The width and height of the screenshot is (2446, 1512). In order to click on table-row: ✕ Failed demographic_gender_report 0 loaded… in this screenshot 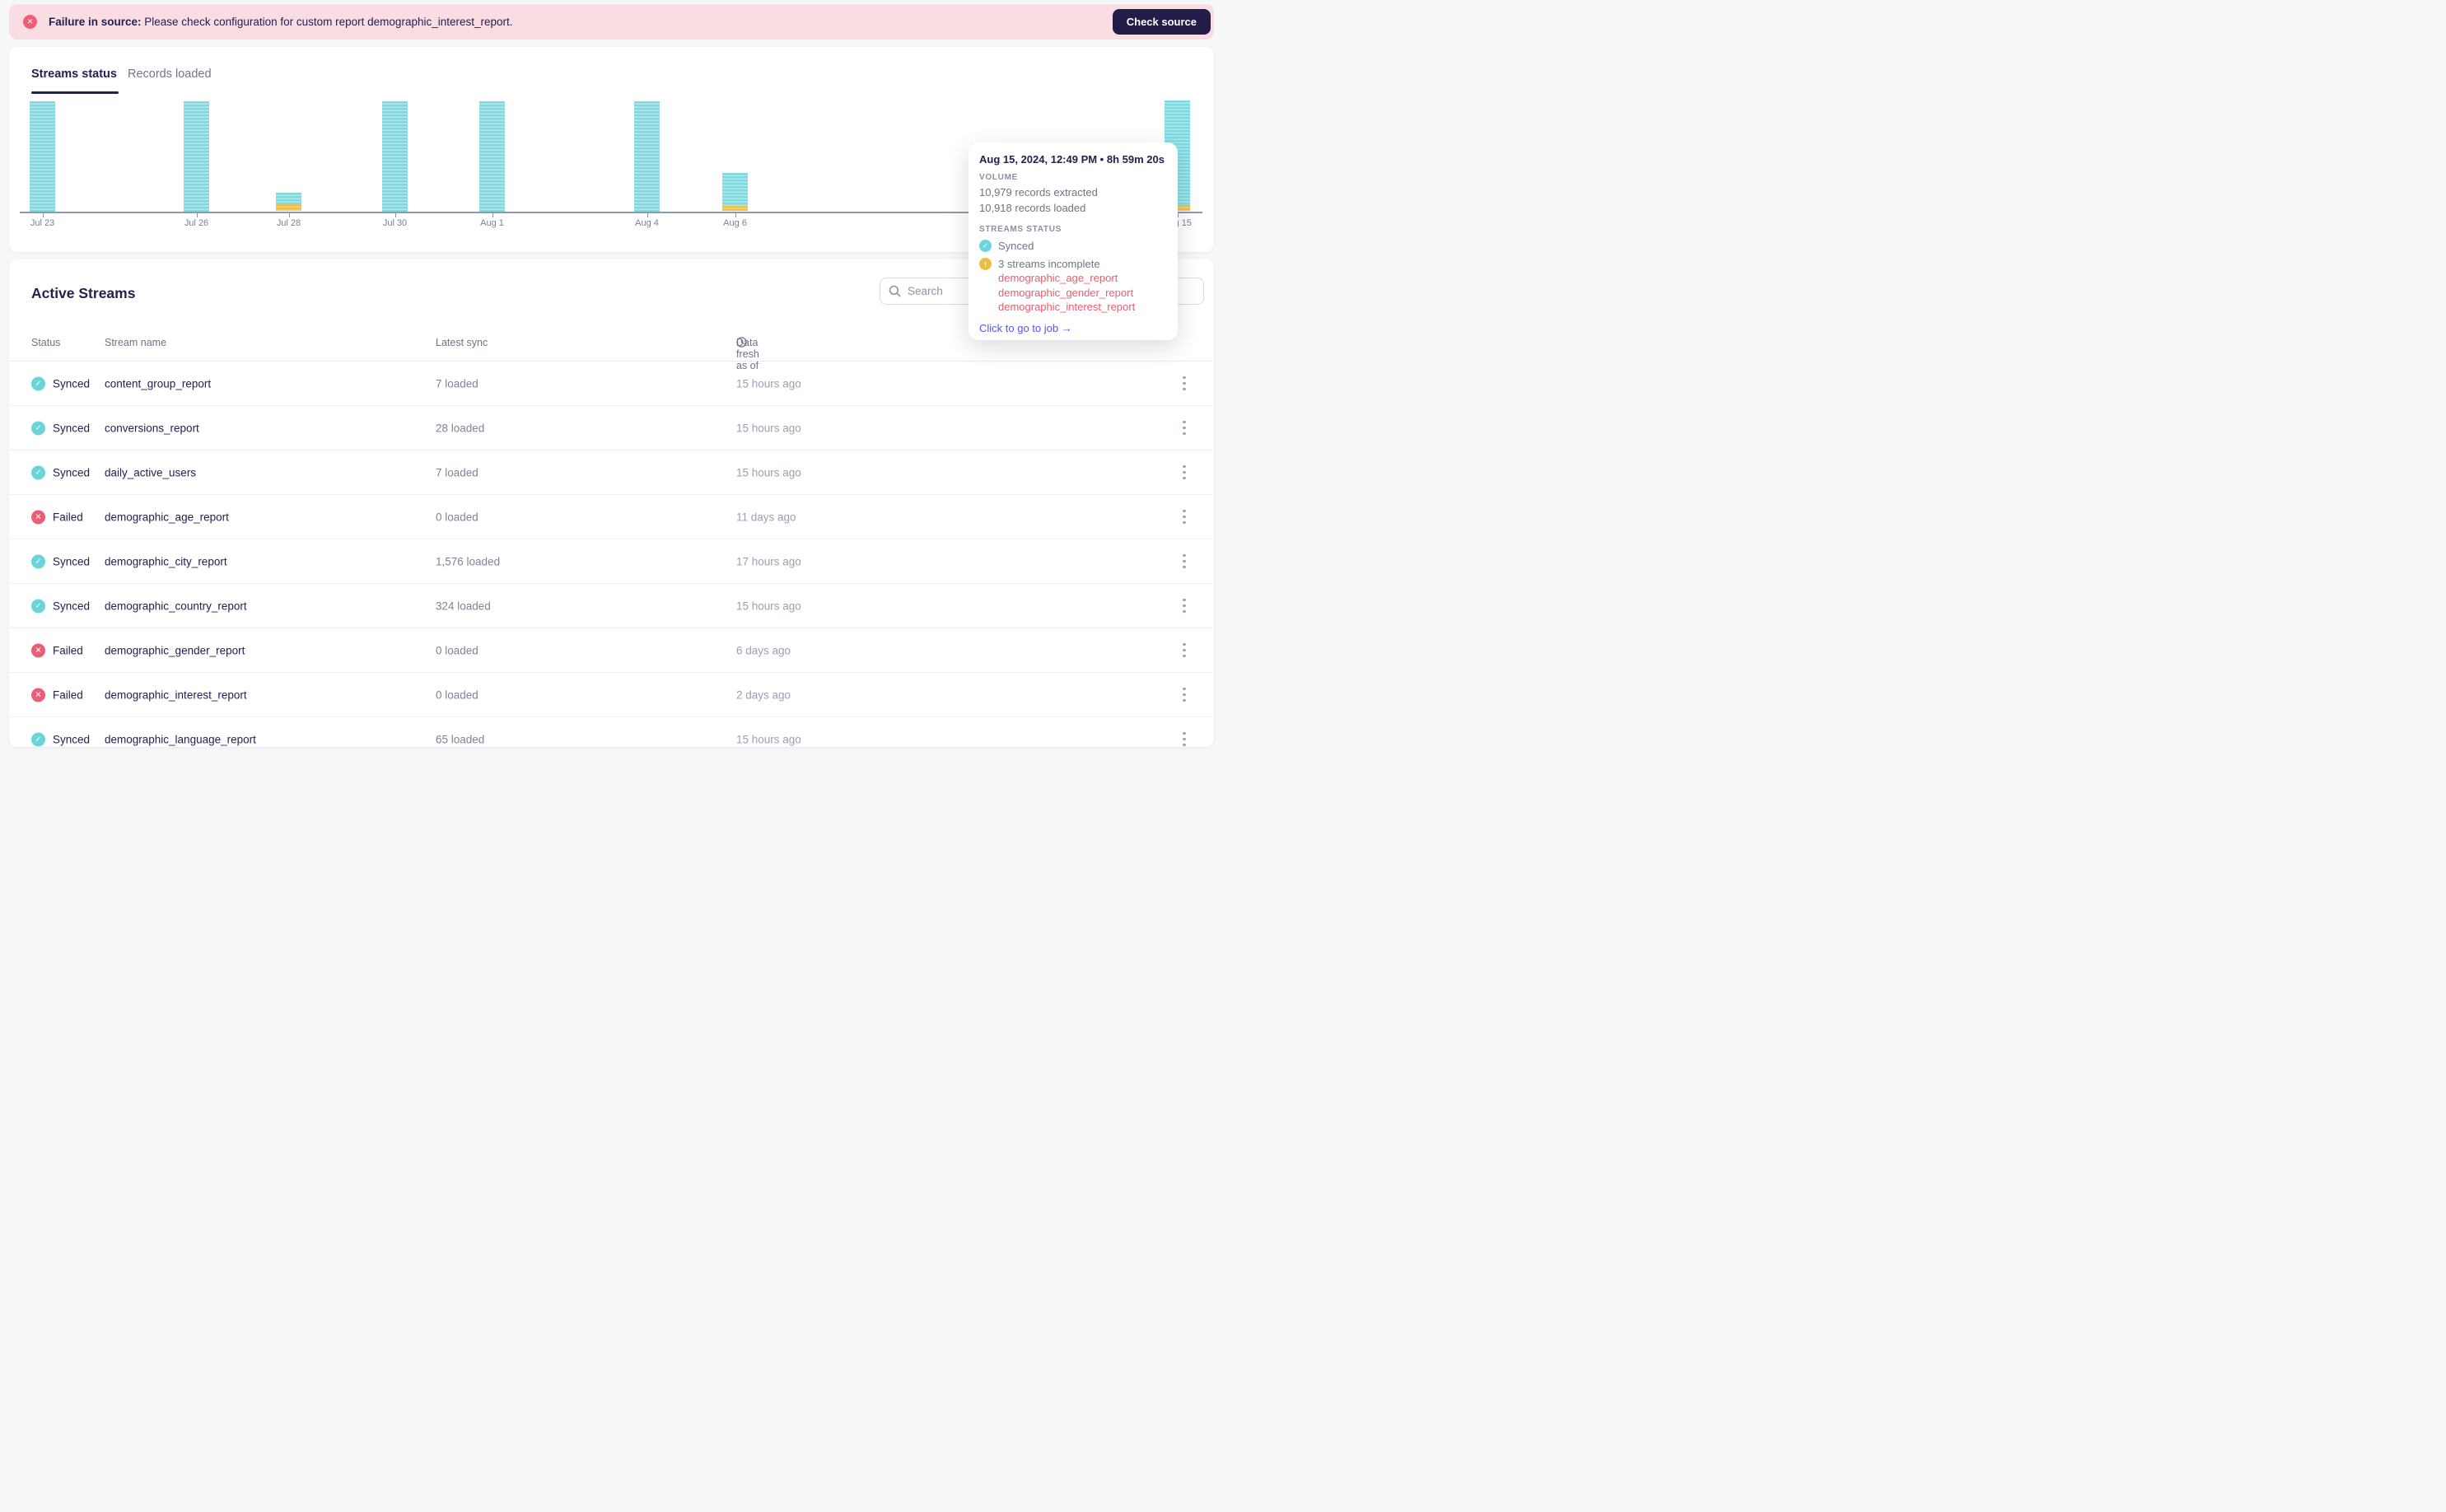, I will do `click(611, 650)`.